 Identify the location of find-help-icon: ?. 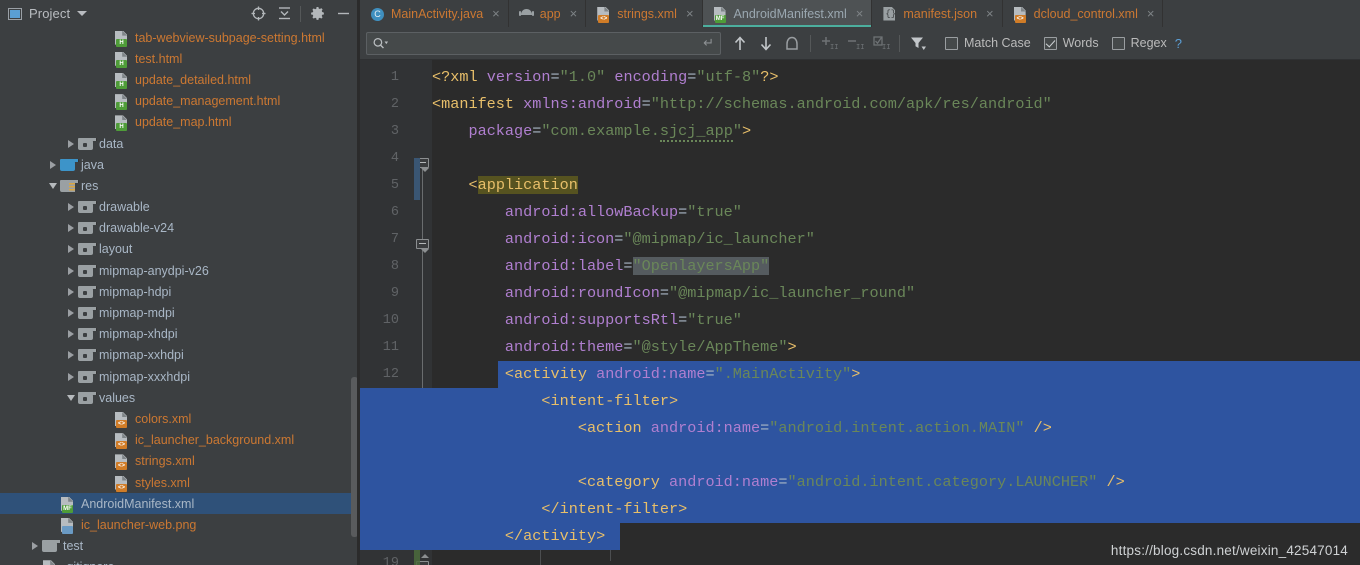
(1178, 43).